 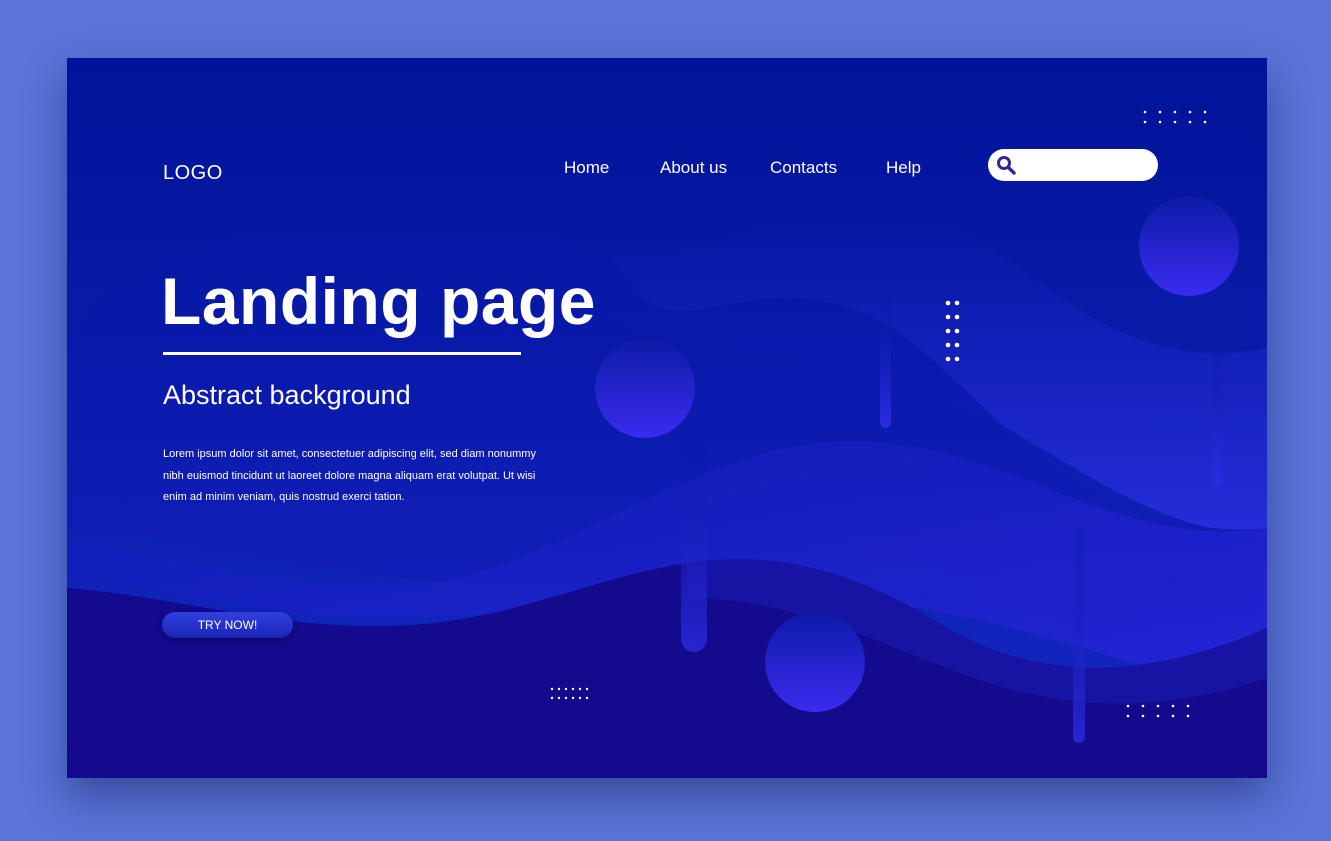 What do you see at coordinates (287, 395) in the screenshot?
I see `page-subtitle: Abstract background` at bounding box center [287, 395].